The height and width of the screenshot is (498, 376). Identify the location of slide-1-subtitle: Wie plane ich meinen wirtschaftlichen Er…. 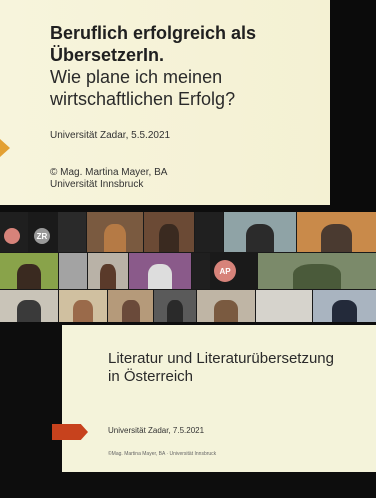
(143, 88).